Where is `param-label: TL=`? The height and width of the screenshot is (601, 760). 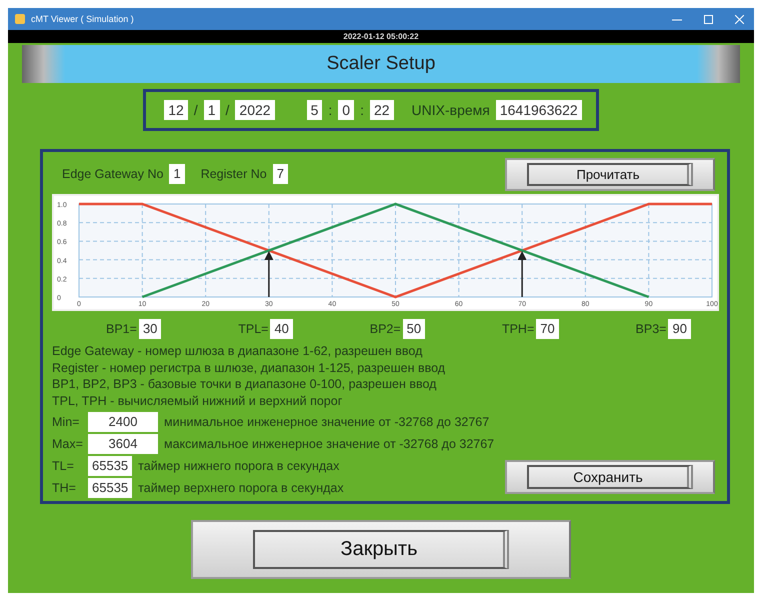 param-label: TL= is located at coordinates (63, 466).